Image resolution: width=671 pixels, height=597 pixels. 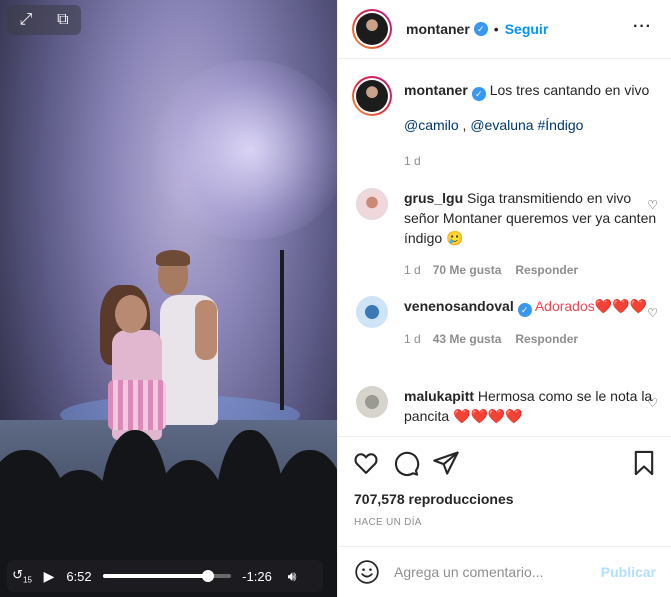 I want to click on view-count: 707,578 reproducciones, so click(x=434, y=499).